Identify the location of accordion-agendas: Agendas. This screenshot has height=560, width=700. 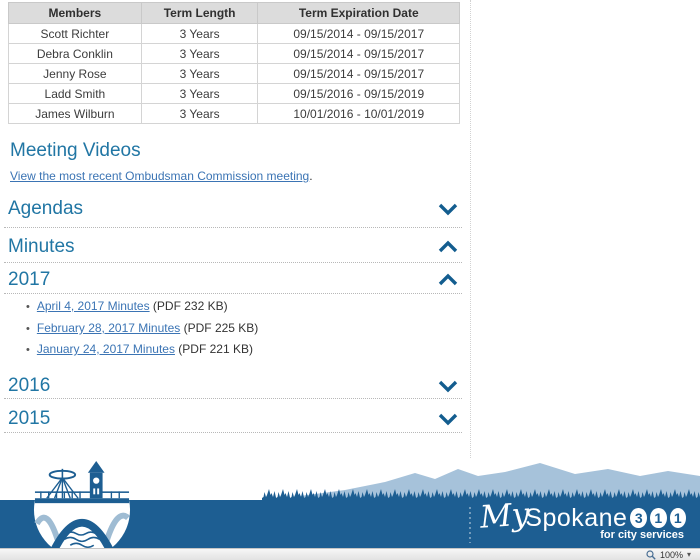
(234, 209).